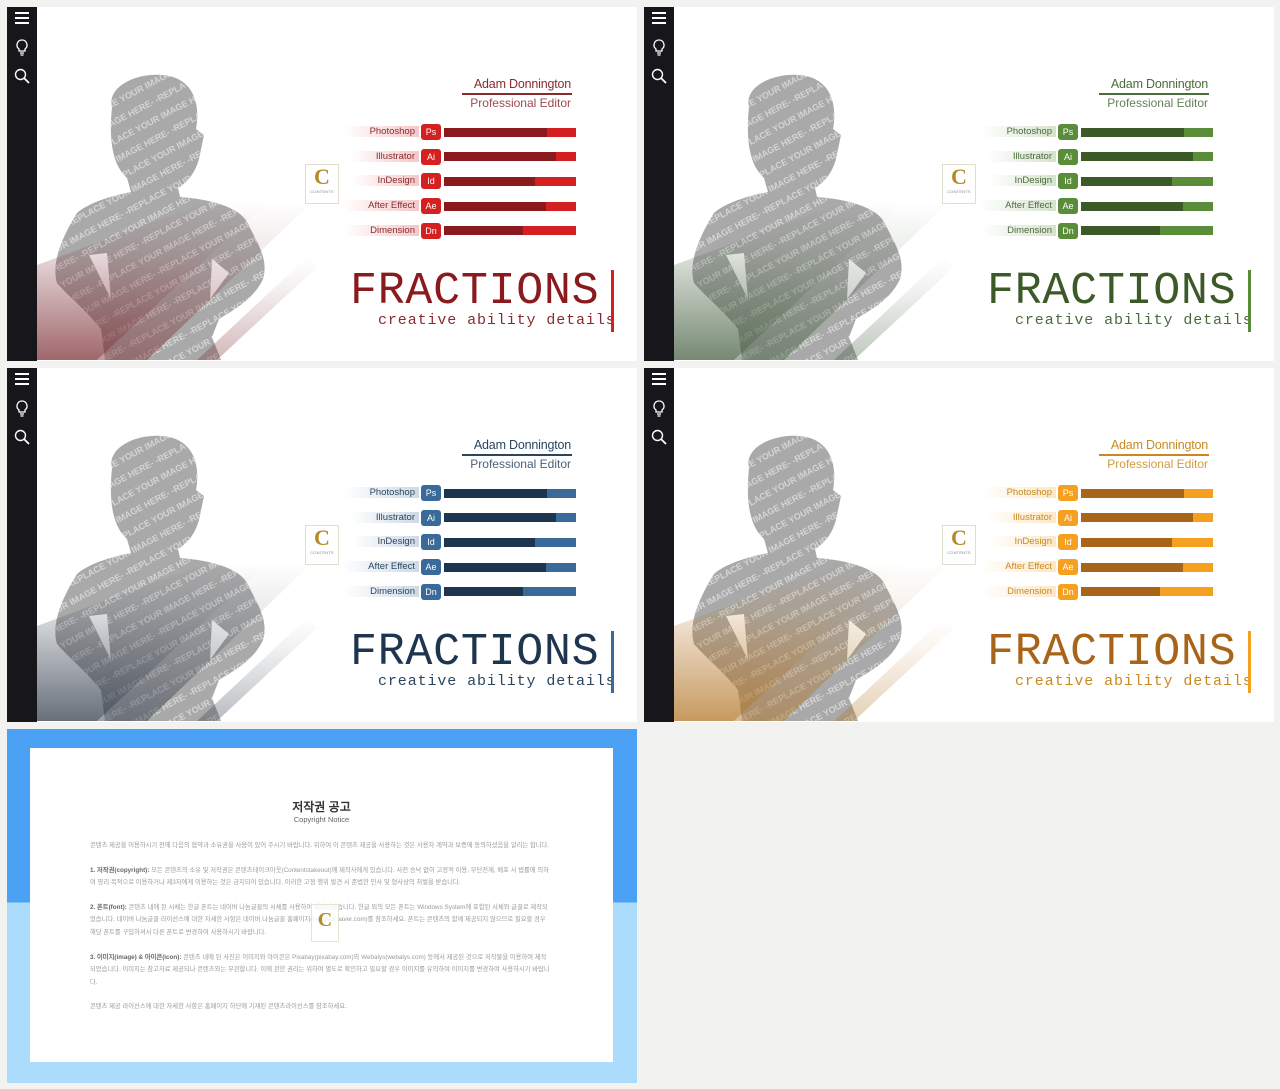 This screenshot has height=1089, width=1280. I want to click on skill-row: Dimension Dn, so click(1094, 230).